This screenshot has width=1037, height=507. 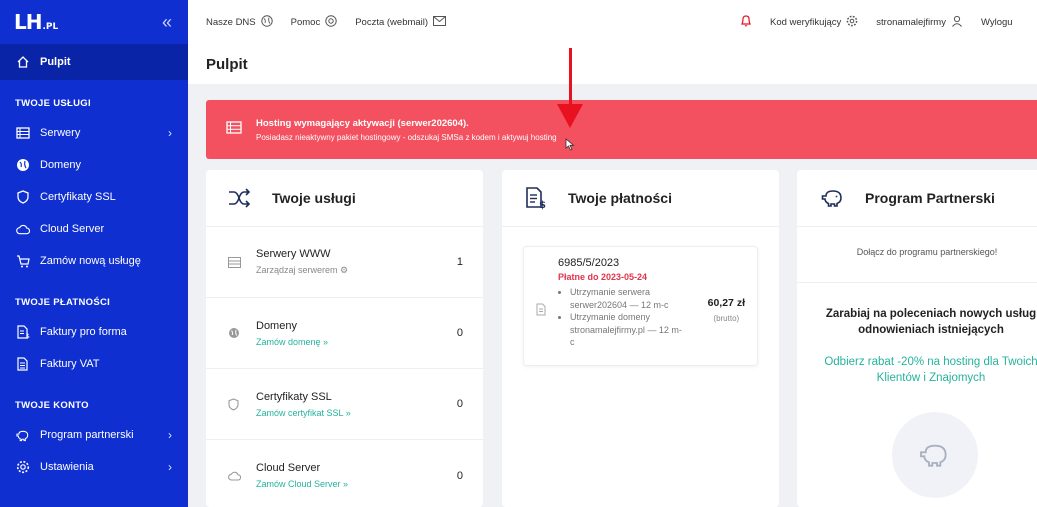 I want to click on verification-code-link: Kod weryfikujący, so click(x=814, y=22).